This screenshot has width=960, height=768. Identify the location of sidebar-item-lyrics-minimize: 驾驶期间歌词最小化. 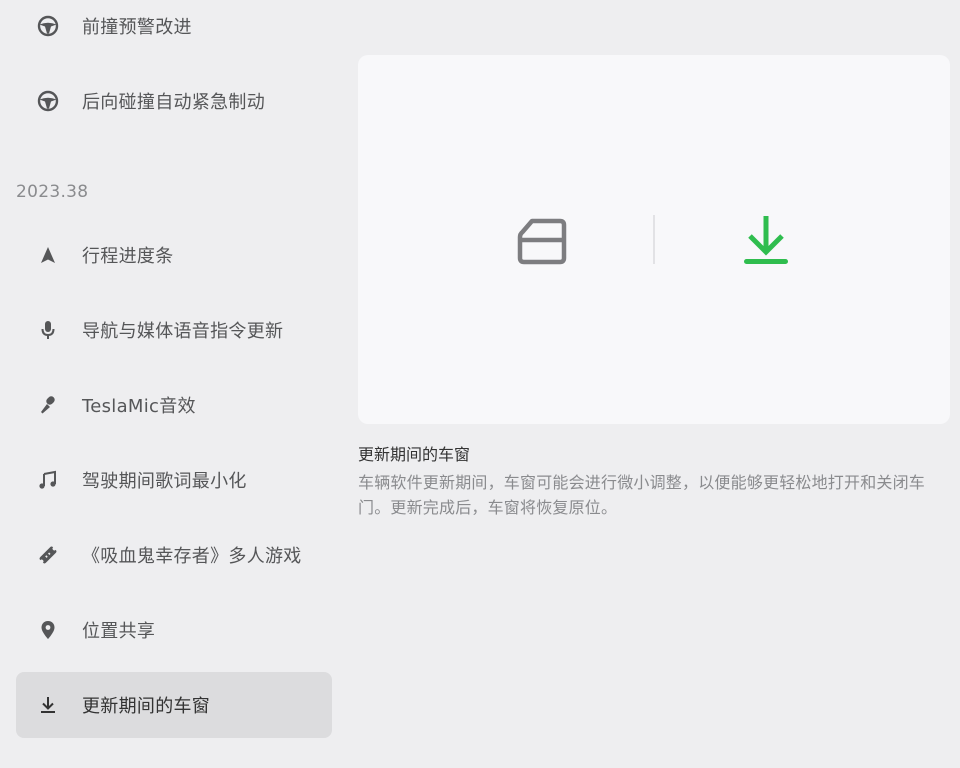
(174, 480).